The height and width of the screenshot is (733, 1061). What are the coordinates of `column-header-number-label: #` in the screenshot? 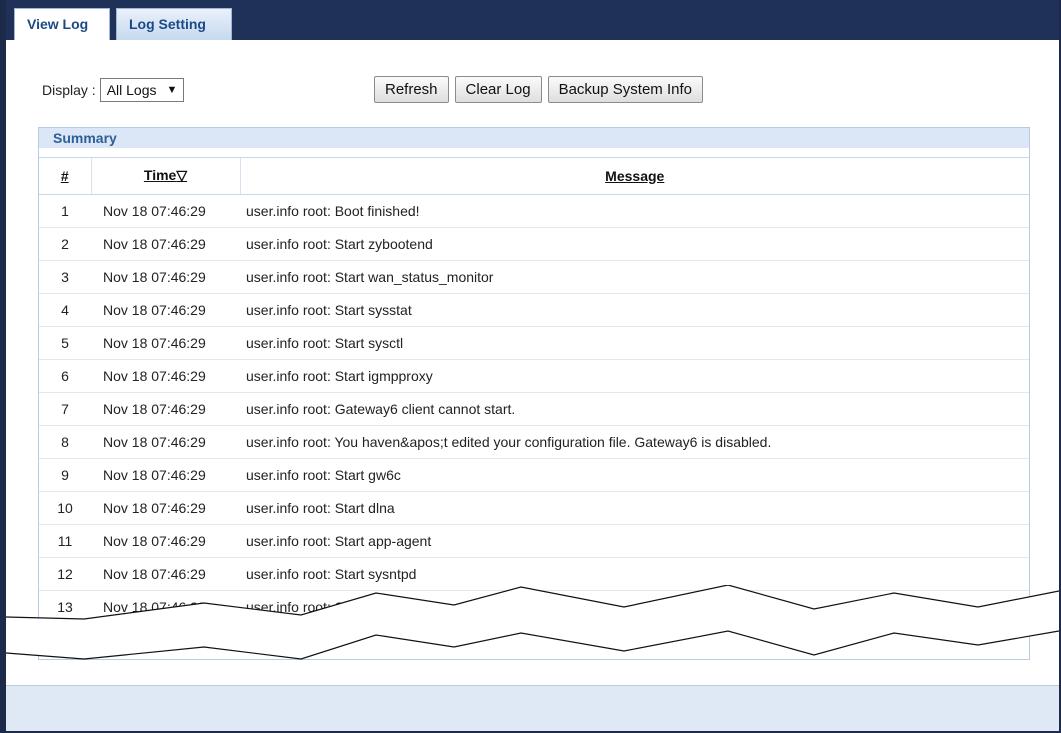 It's located at (64, 175).